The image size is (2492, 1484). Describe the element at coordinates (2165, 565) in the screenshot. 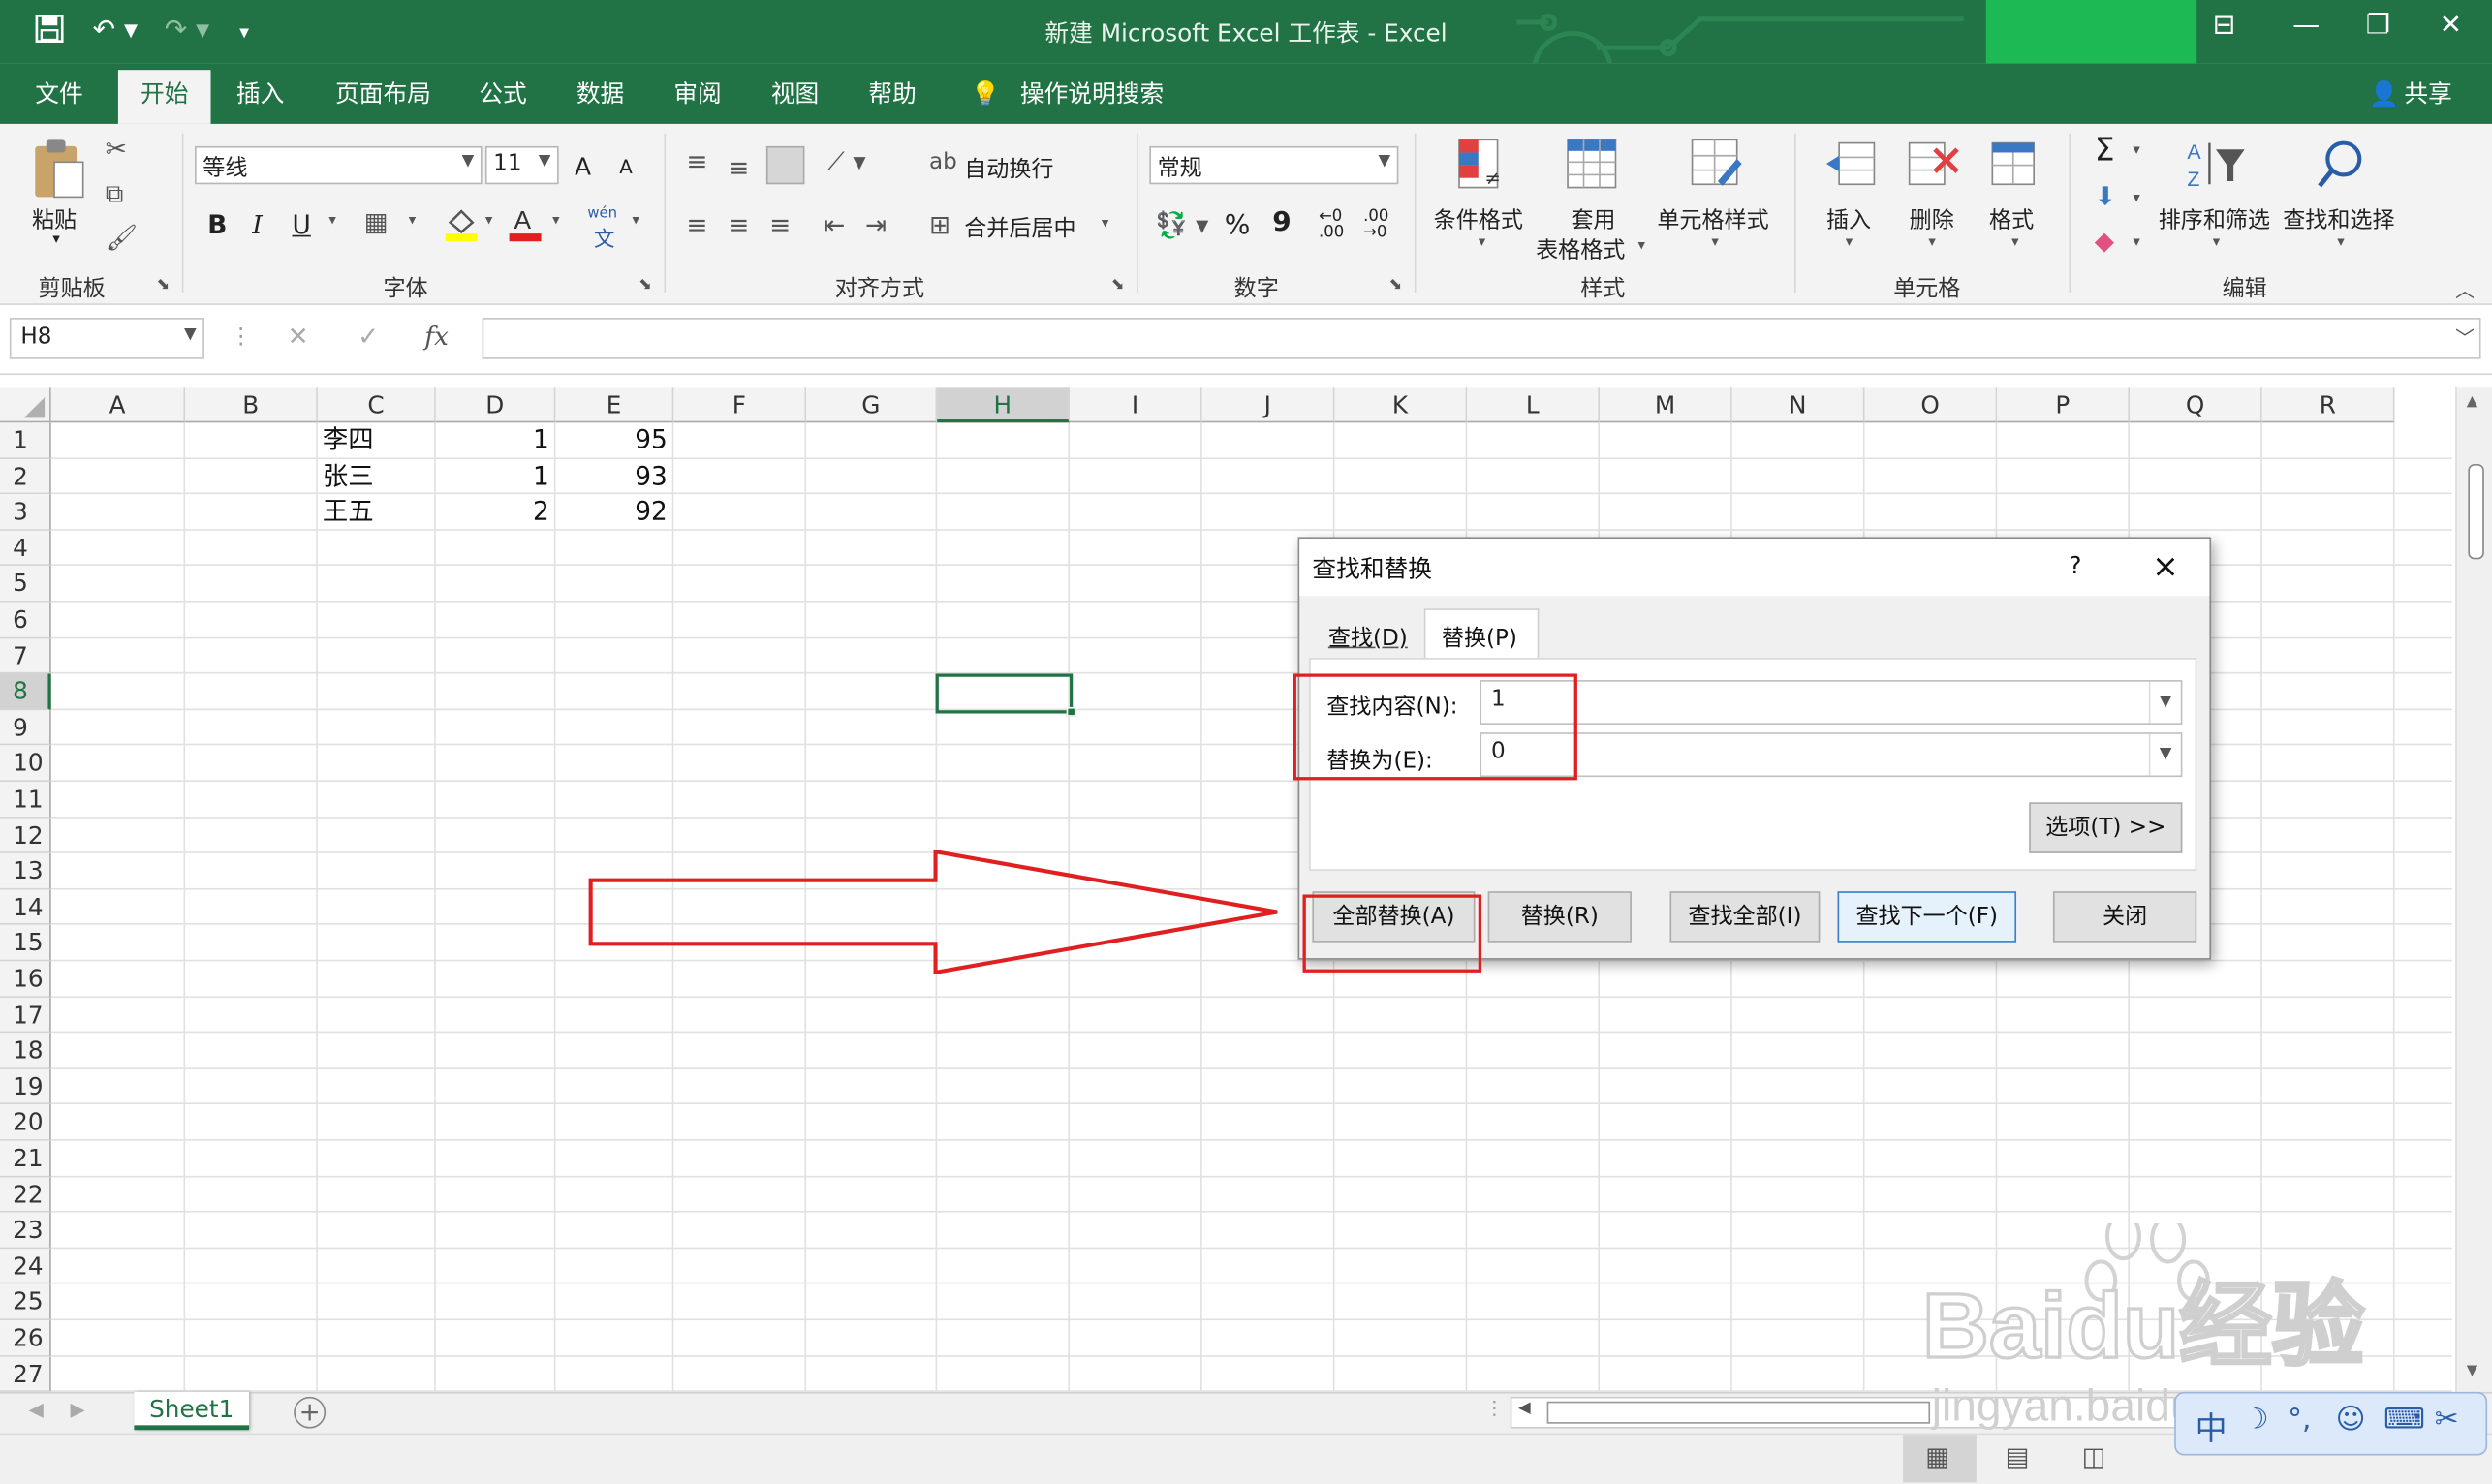

I see `dialog-close-icon: ×` at that location.